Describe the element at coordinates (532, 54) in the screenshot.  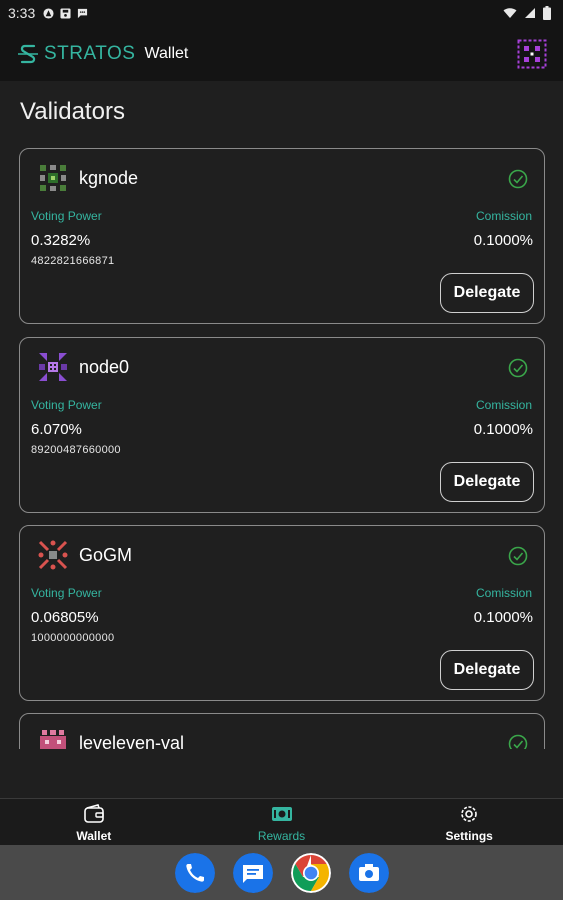
I see `qr-code-button` at that location.